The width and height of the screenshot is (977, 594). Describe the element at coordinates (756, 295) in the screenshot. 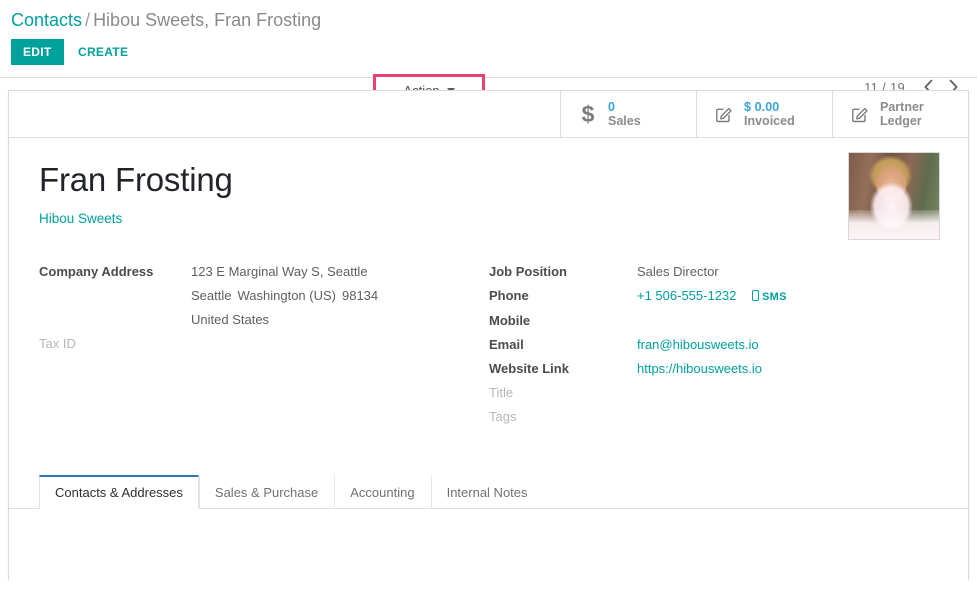

I see `mobile-phone-icon` at that location.